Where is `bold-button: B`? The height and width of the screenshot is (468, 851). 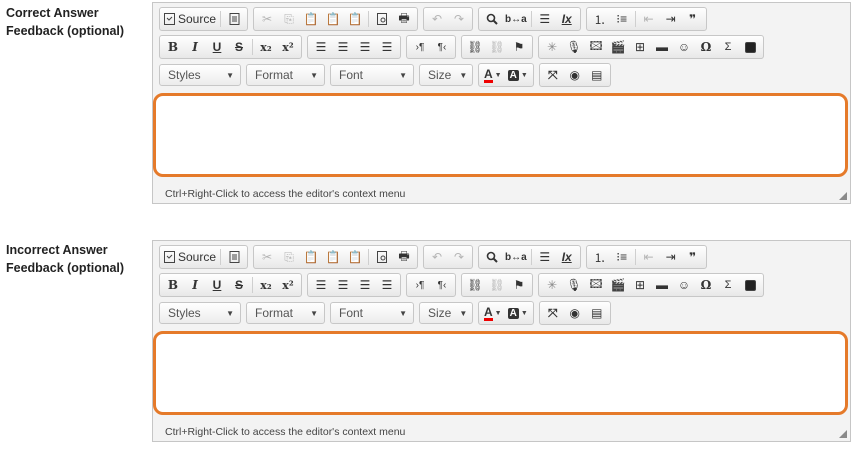
bold-button: B is located at coordinates (173, 47).